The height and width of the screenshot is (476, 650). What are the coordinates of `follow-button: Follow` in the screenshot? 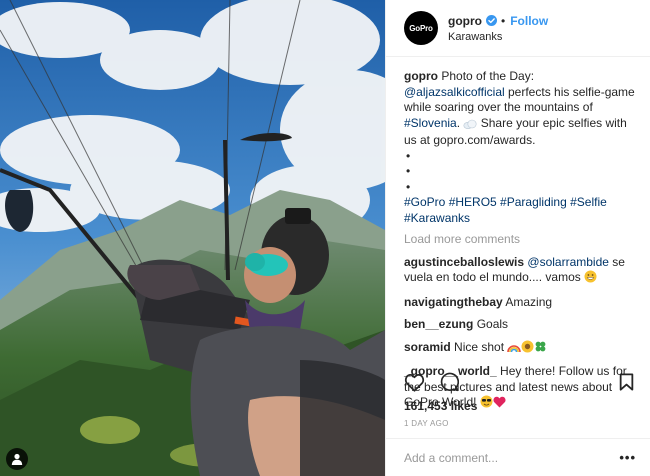 It's located at (529, 21).